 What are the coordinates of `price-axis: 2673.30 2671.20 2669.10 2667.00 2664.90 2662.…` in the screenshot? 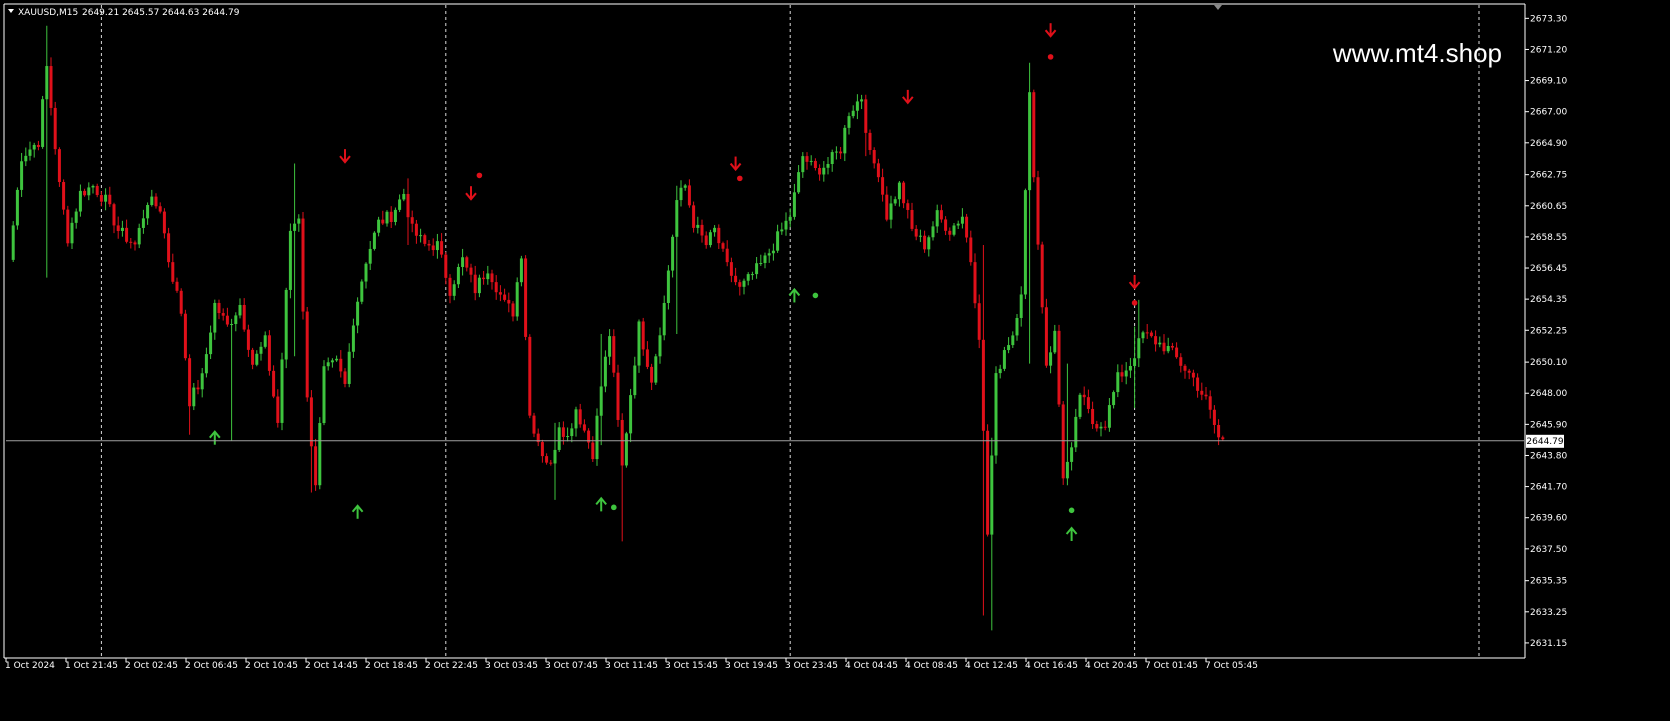 It's located at (1546, 331).